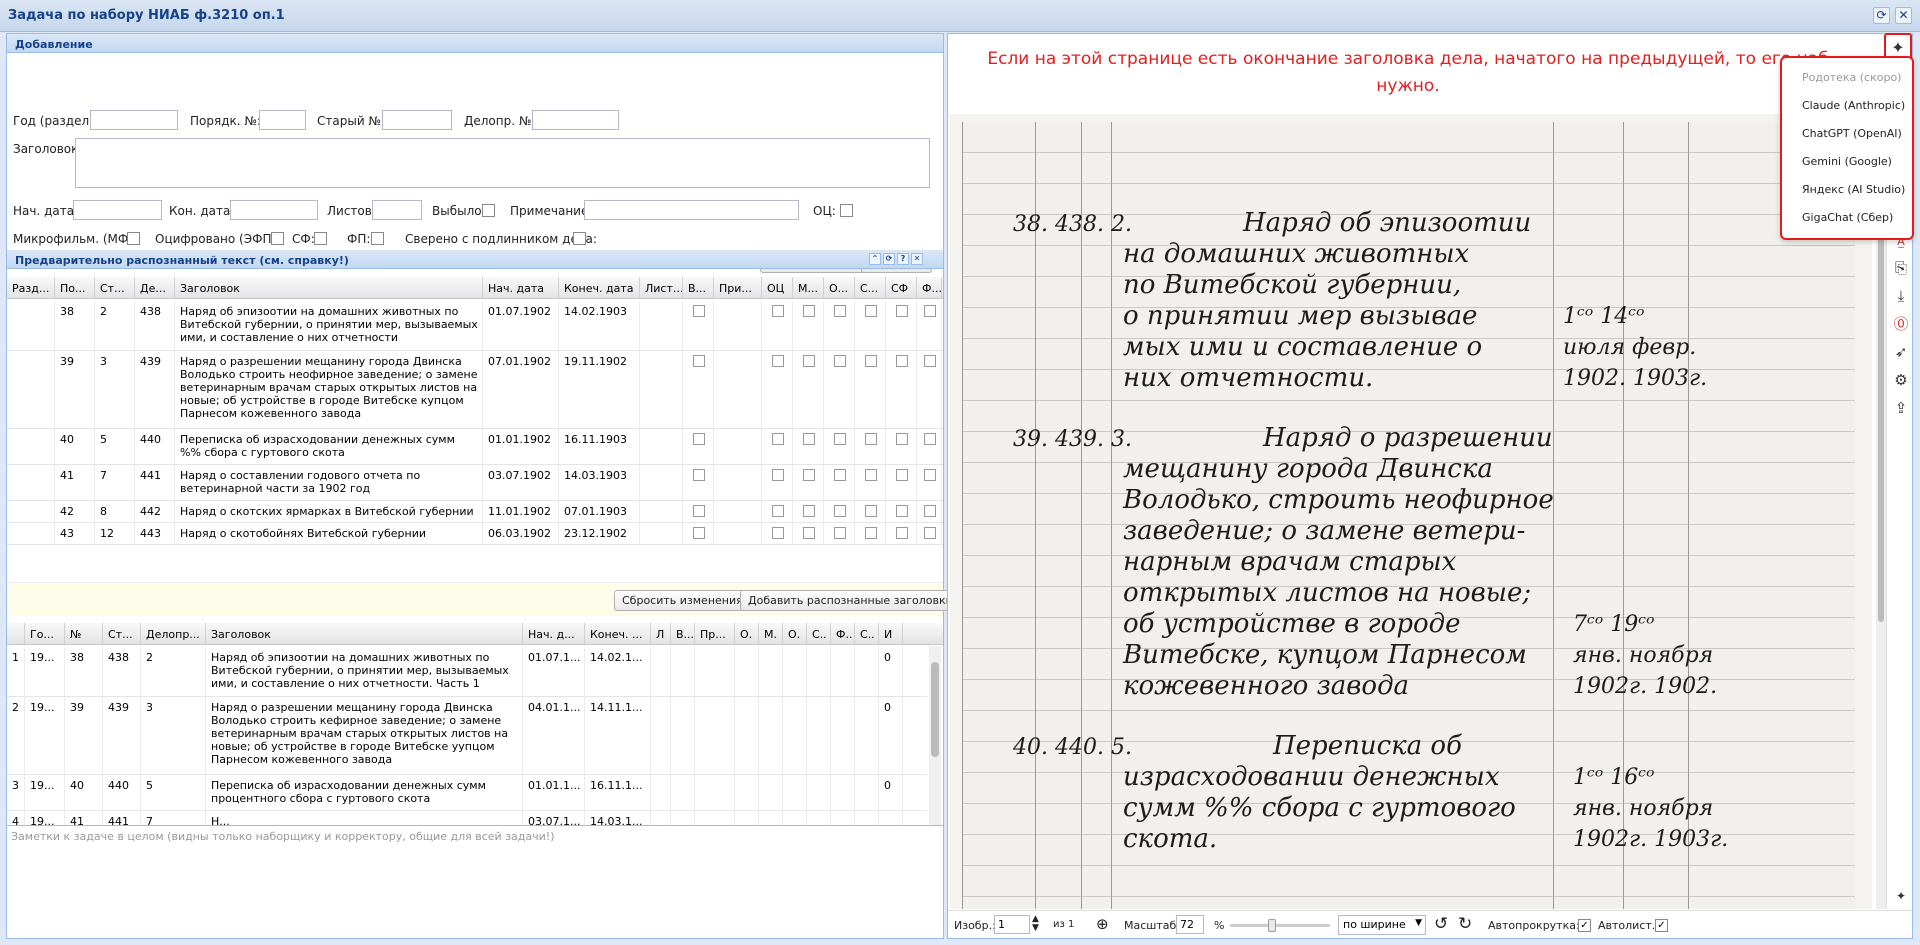  I want to click on menu-item-claude: Claude (Anthropic), so click(1853, 105).